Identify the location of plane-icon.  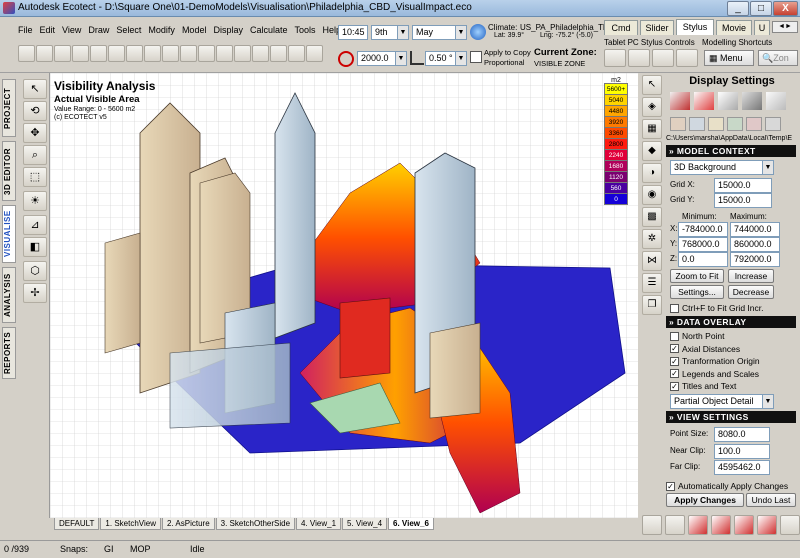
(206, 53).